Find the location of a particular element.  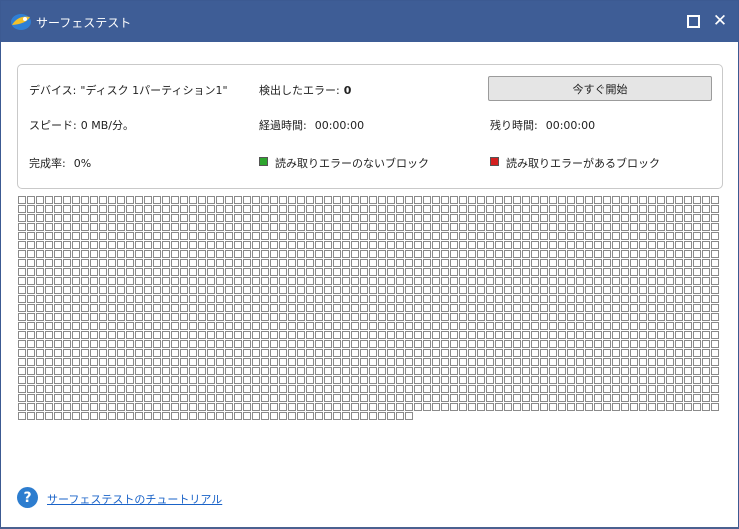

legend-error: 読み取りエラーがあるブロック is located at coordinates (575, 163).